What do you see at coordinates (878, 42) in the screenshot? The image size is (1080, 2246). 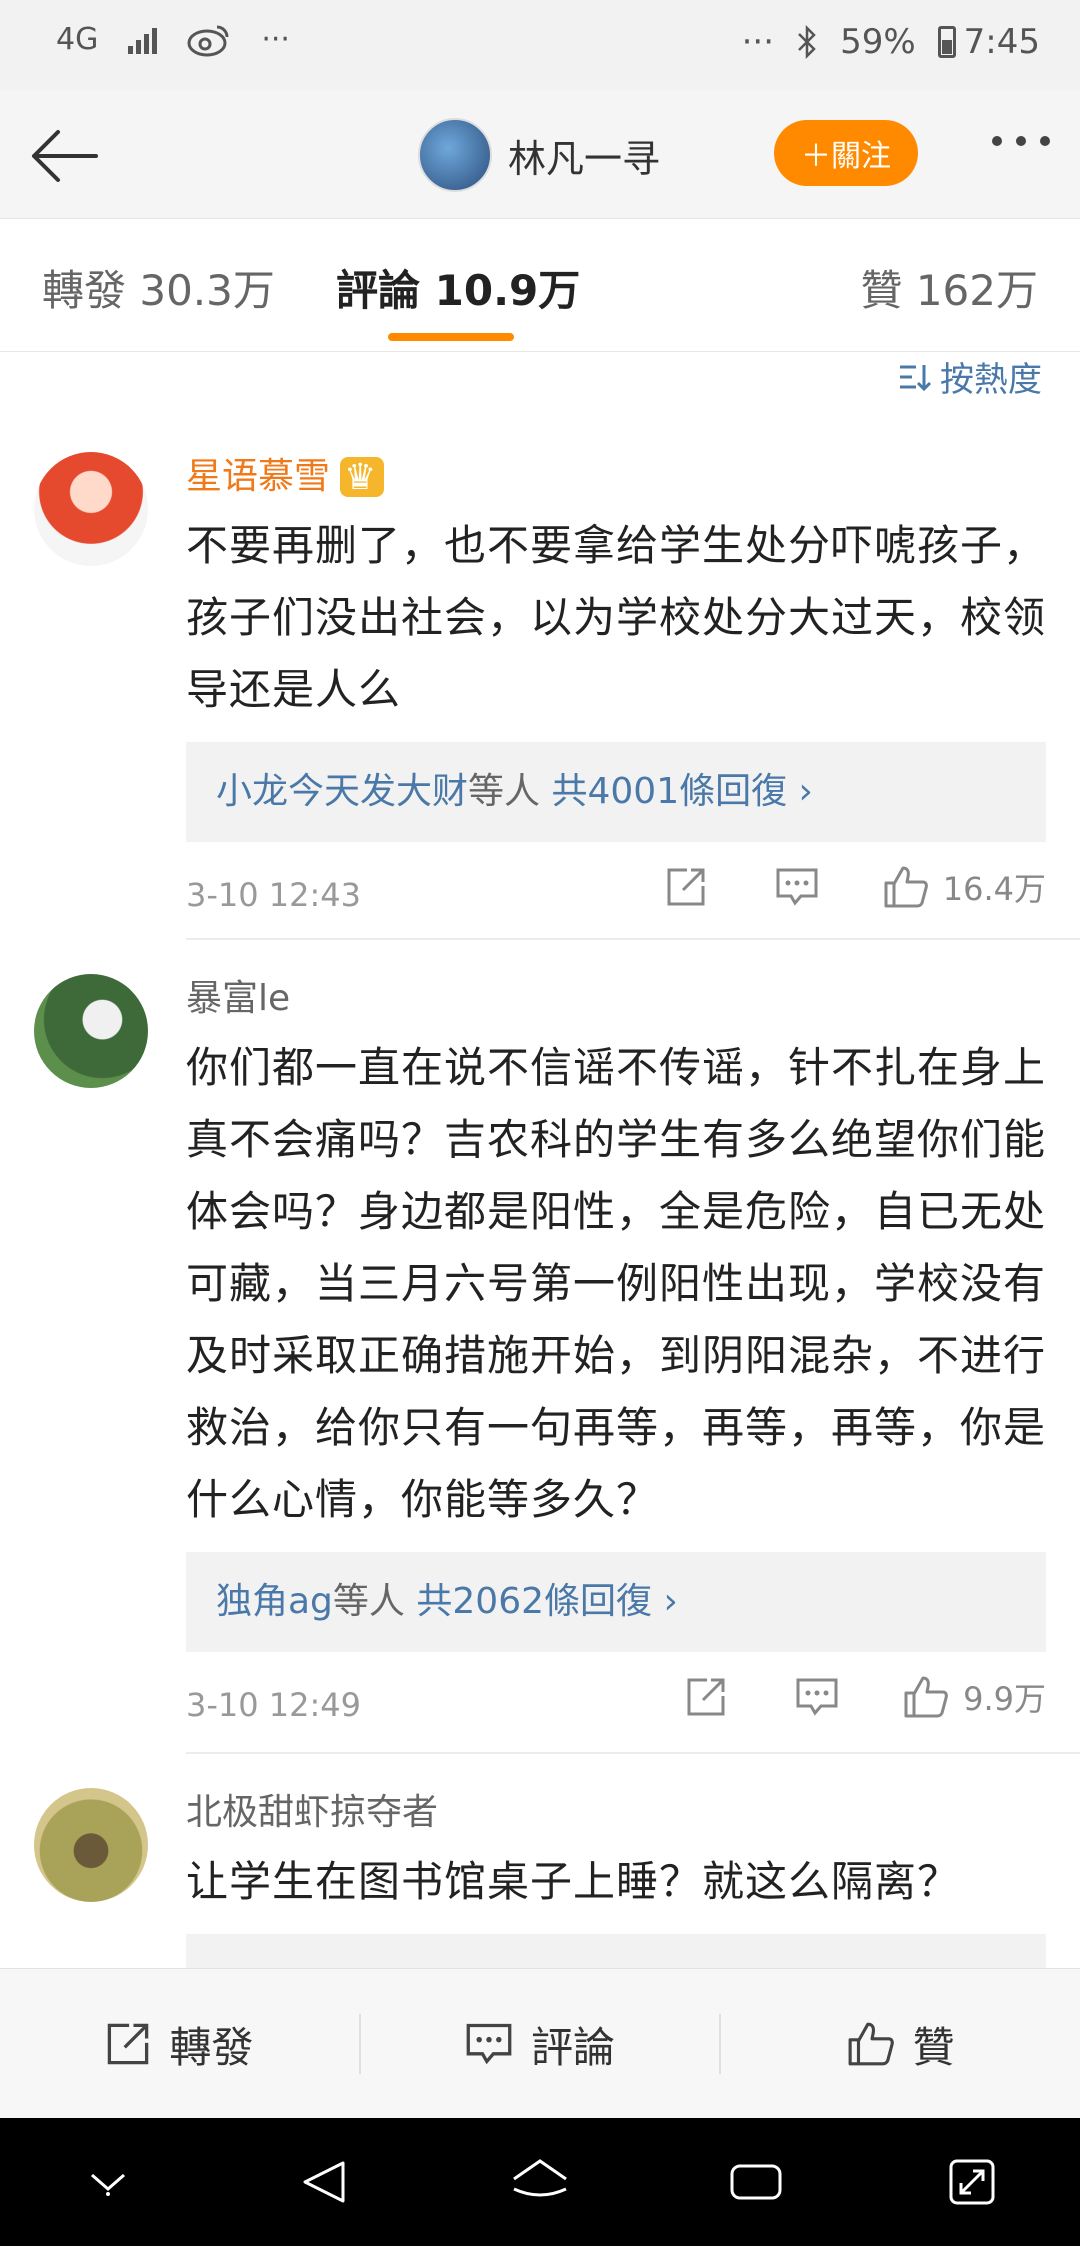 I see `battery-percent: 59%` at bounding box center [878, 42].